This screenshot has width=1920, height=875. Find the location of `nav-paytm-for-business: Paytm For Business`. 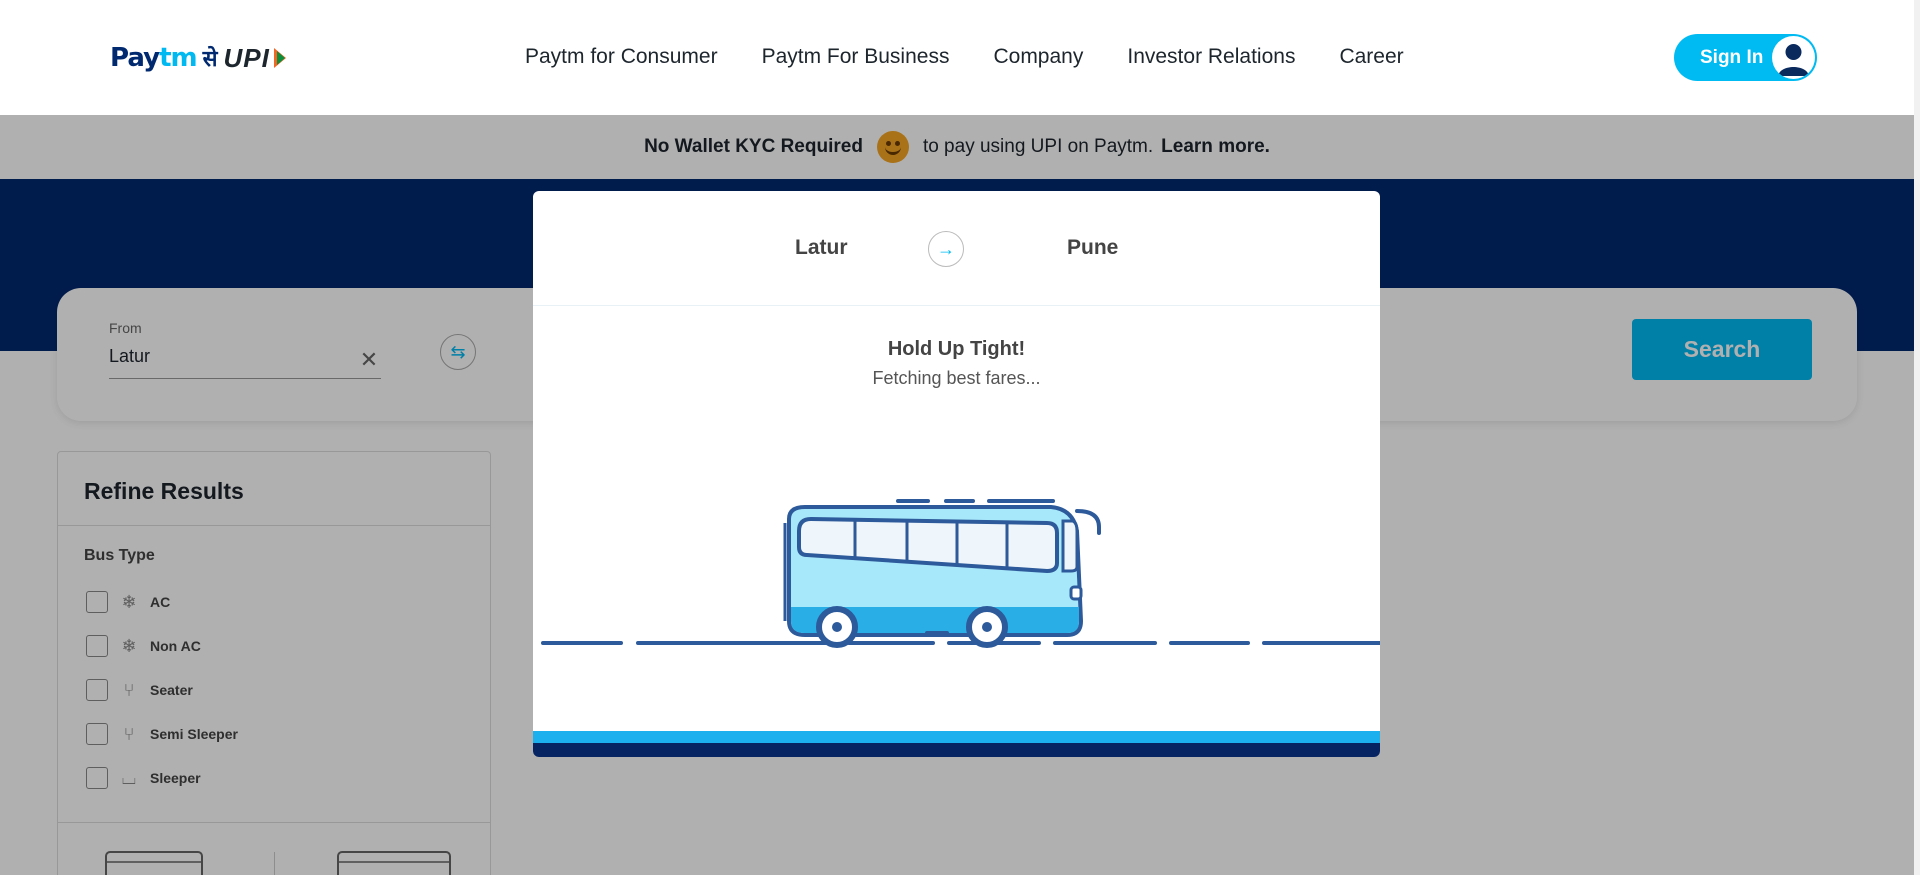

nav-paytm-for-business: Paytm For Business is located at coordinates (856, 57).